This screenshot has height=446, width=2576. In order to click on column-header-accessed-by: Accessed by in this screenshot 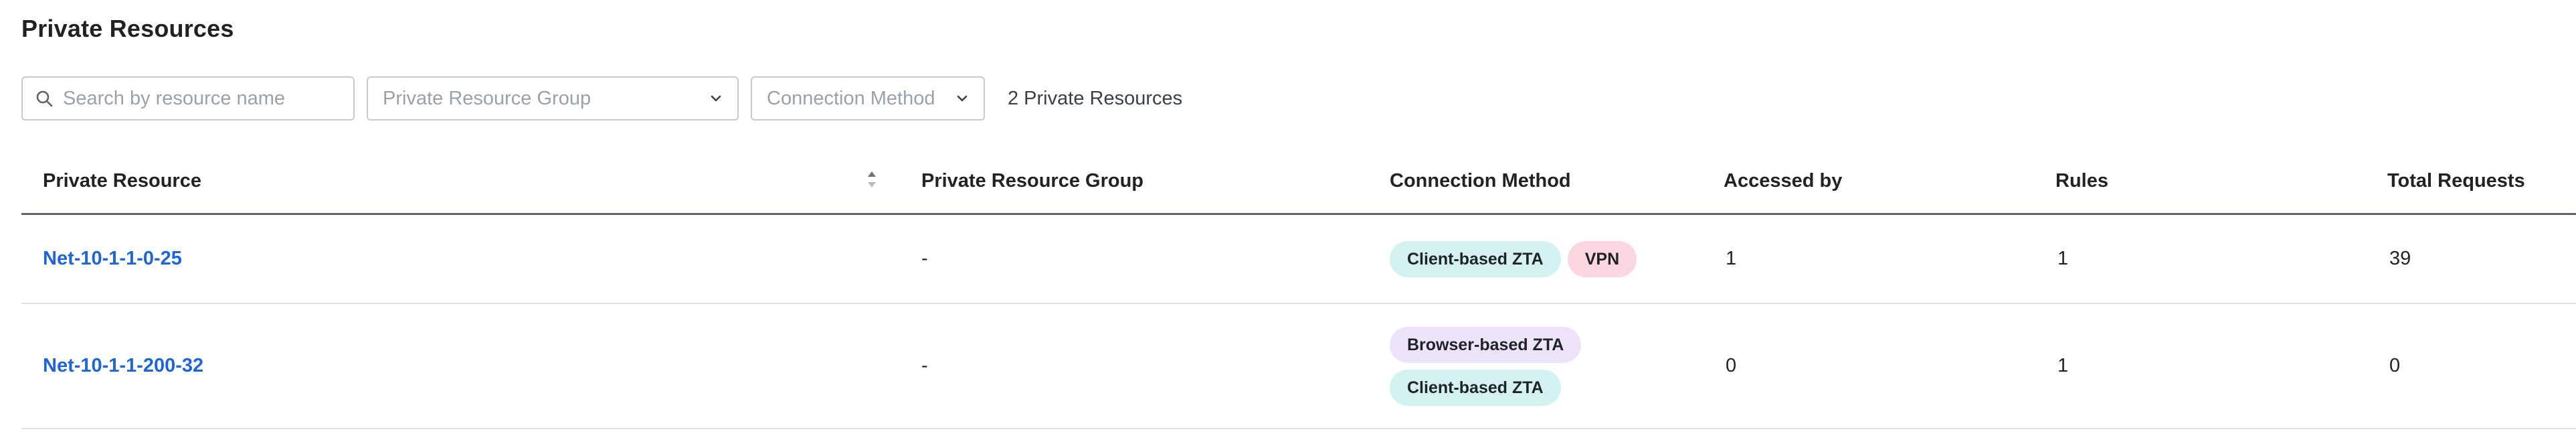, I will do `click(1783, 181)`.